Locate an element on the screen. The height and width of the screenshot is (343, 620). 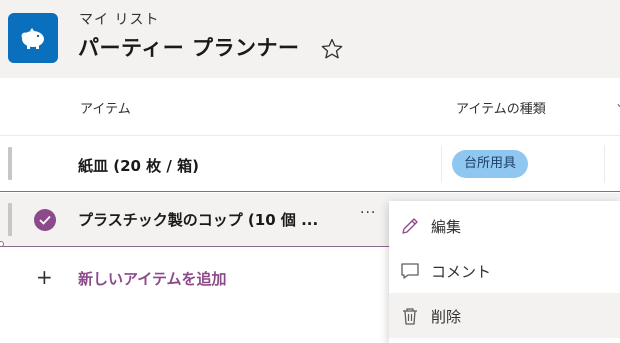
column-header-item-type: アイテムの種類 is located at coordinates (501, 107).